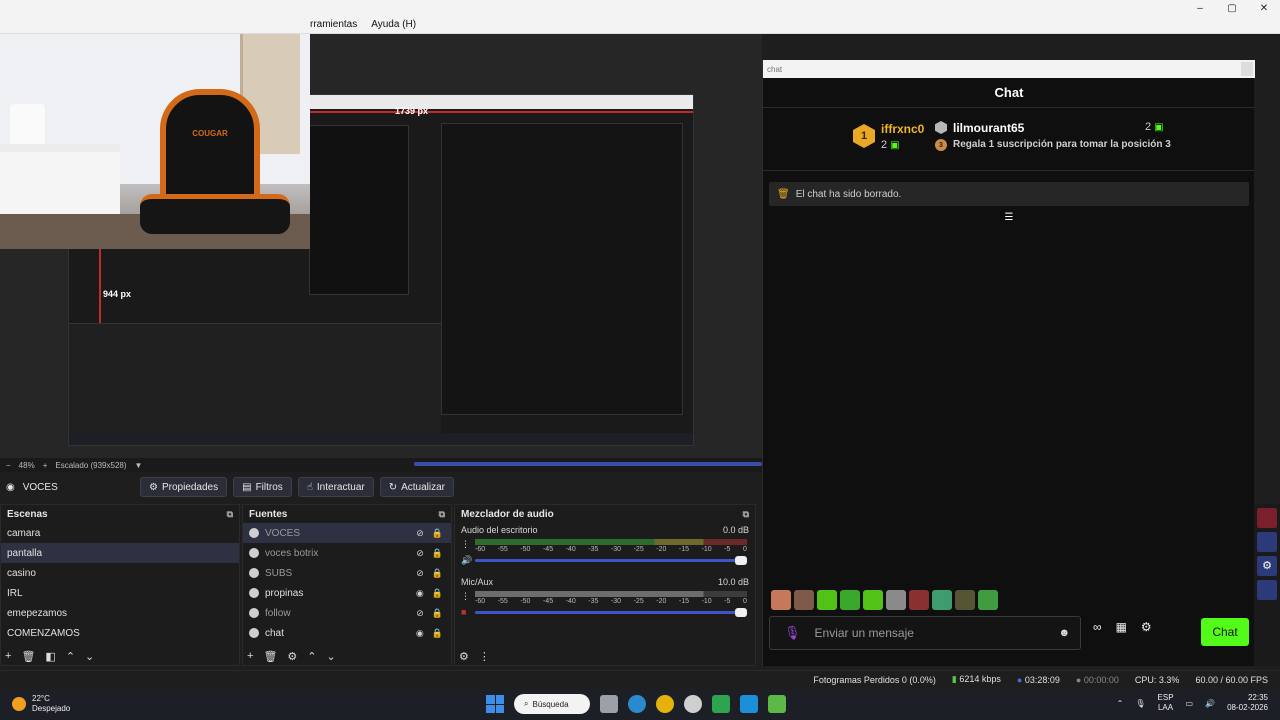 This screenshot has height=720, width=1280. What do you see at coordinates (1267, 566) in the screenshot?
I see `settings-icon: ⚙` at bounding box center [1267, 566].